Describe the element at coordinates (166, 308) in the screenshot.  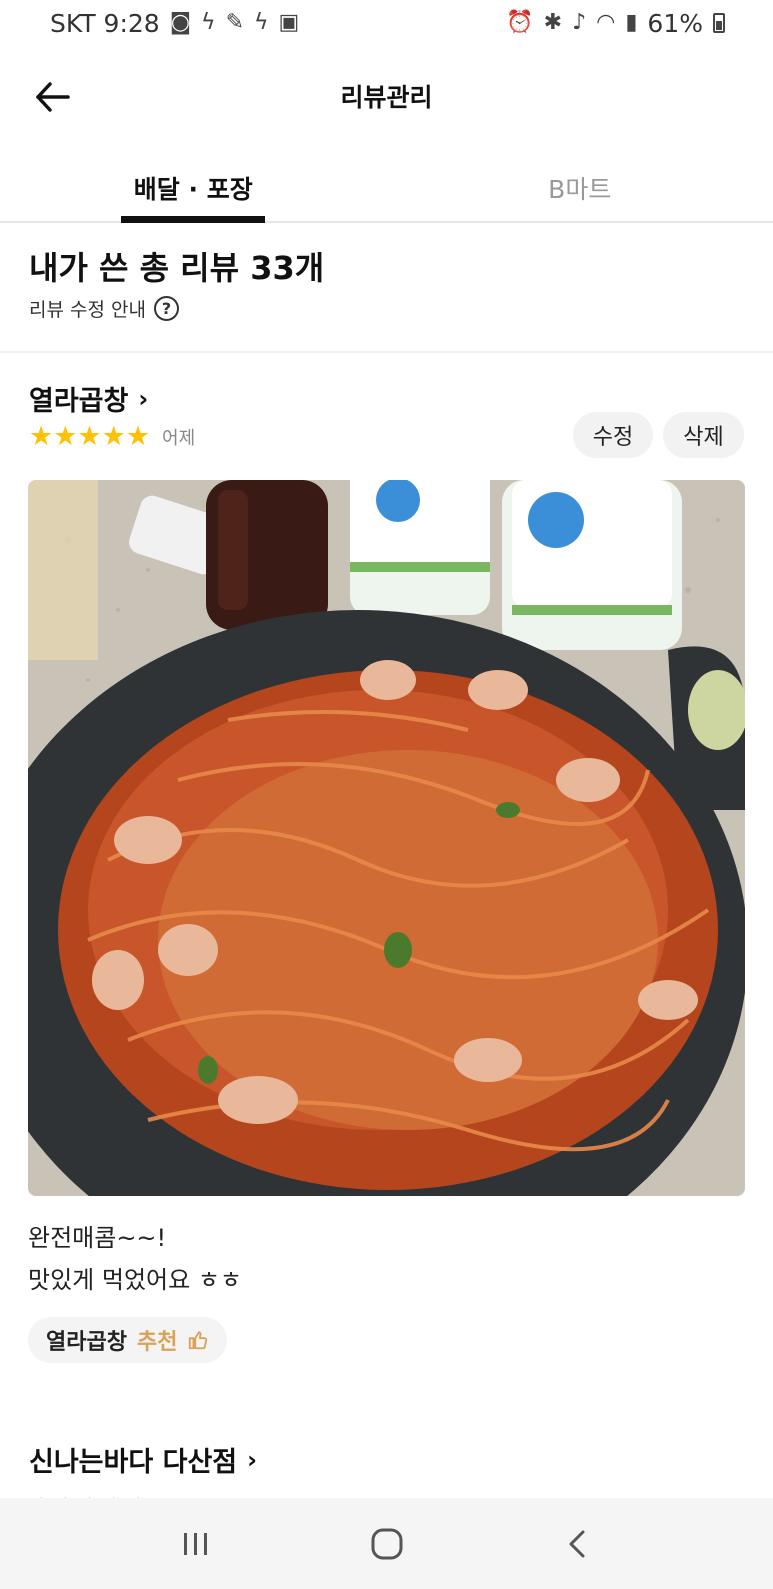
I see `help-icon: ?` at that location.